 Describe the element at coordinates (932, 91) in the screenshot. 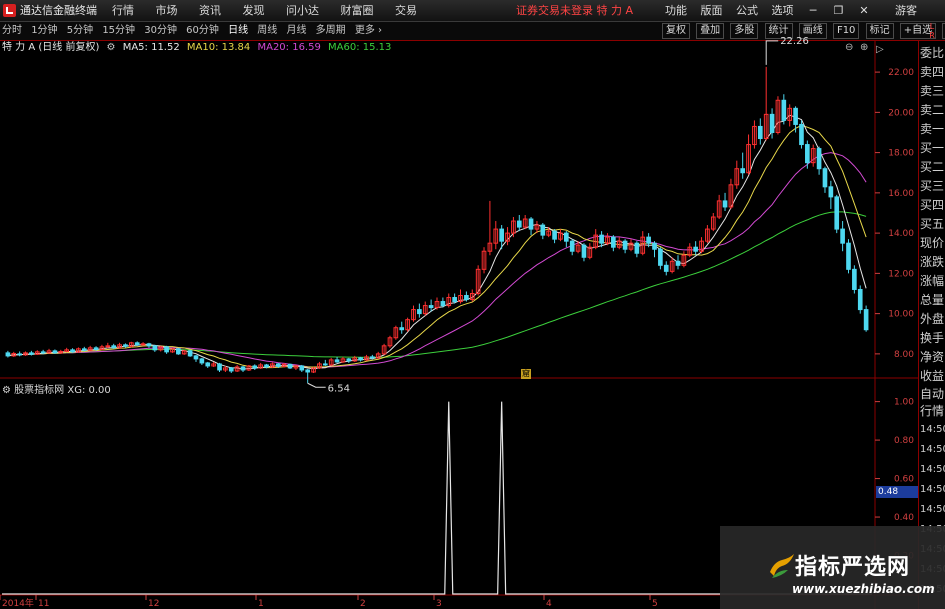

I see `right-panel-item: 卖三` at that location.